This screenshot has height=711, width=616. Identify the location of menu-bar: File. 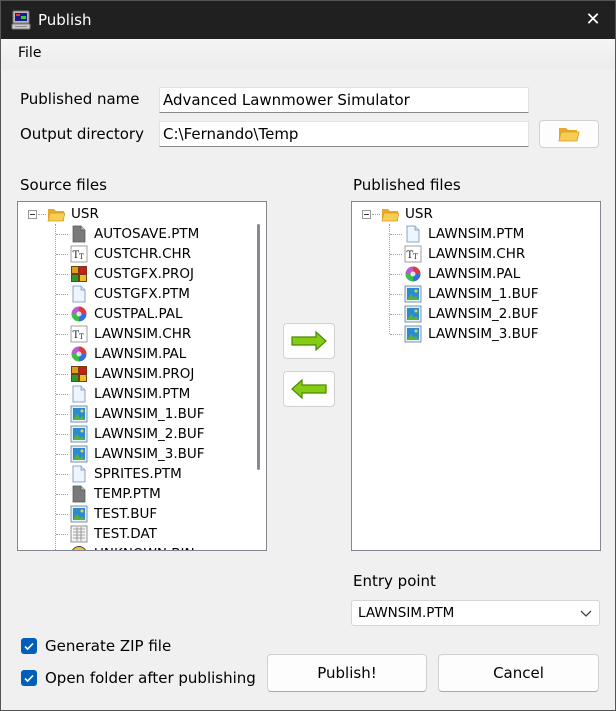
(308, 54).